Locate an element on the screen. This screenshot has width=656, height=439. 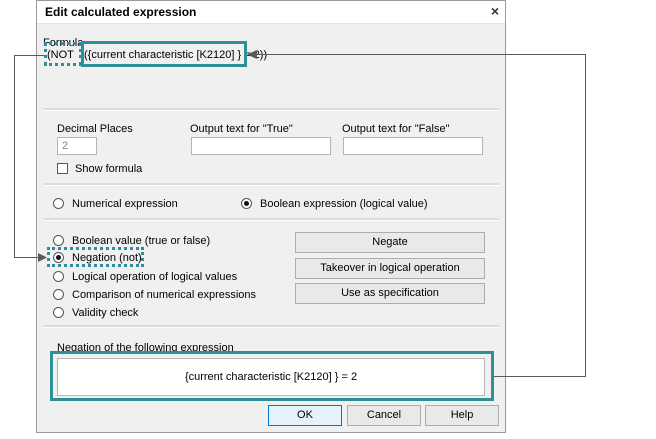
takeover-logical-operation-button: Takeover in logical operation is located at coordinates (390, 268).